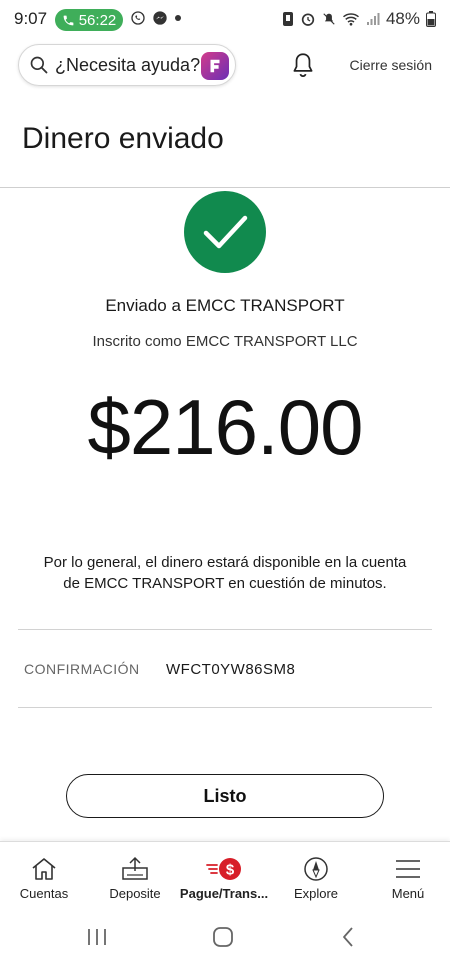  Describe the element at coordinates (31, 18) in the screenshot. I see `status-time: 9:07` at that location.